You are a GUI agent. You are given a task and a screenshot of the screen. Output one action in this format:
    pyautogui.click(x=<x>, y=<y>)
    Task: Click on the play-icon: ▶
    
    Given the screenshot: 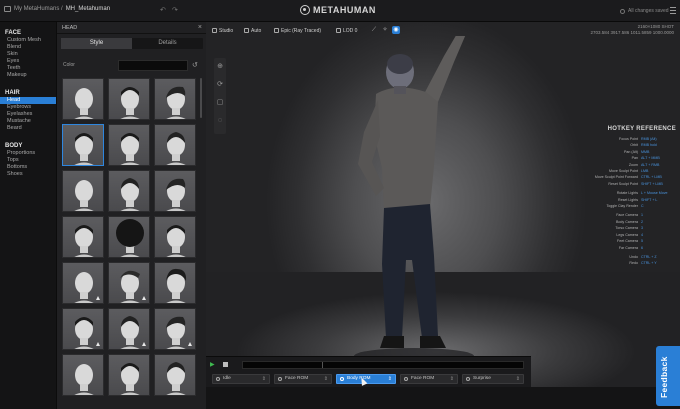 What is the action you would take?
    pyautogui.click(x=212, y=364)
    